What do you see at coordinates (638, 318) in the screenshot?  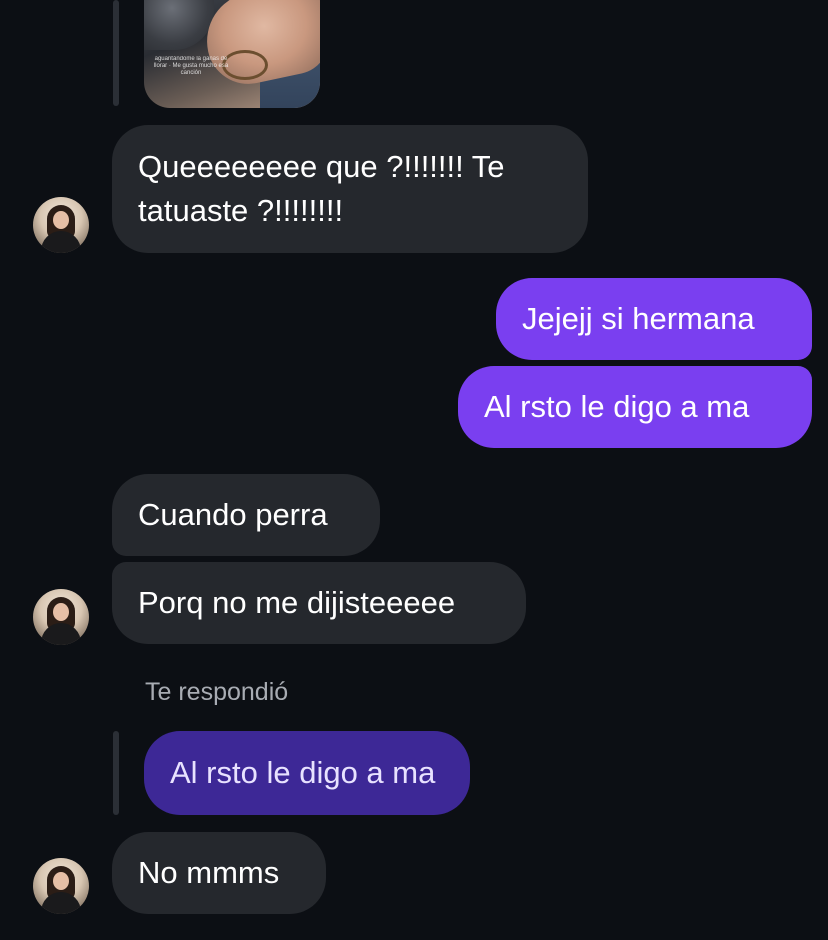 I see `message-text: Jejejj si hermana` at bounding box center [638, 318].